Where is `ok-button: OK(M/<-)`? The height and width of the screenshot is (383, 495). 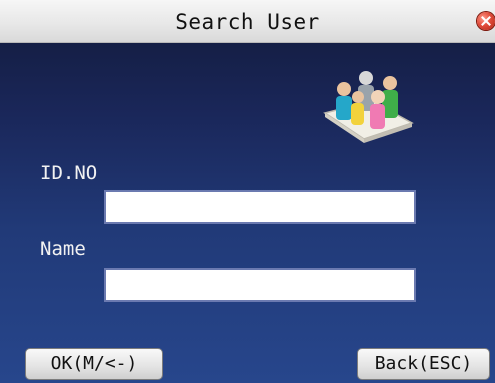
ok-button: OK(M/<-) is located at coordinates (94, 364).